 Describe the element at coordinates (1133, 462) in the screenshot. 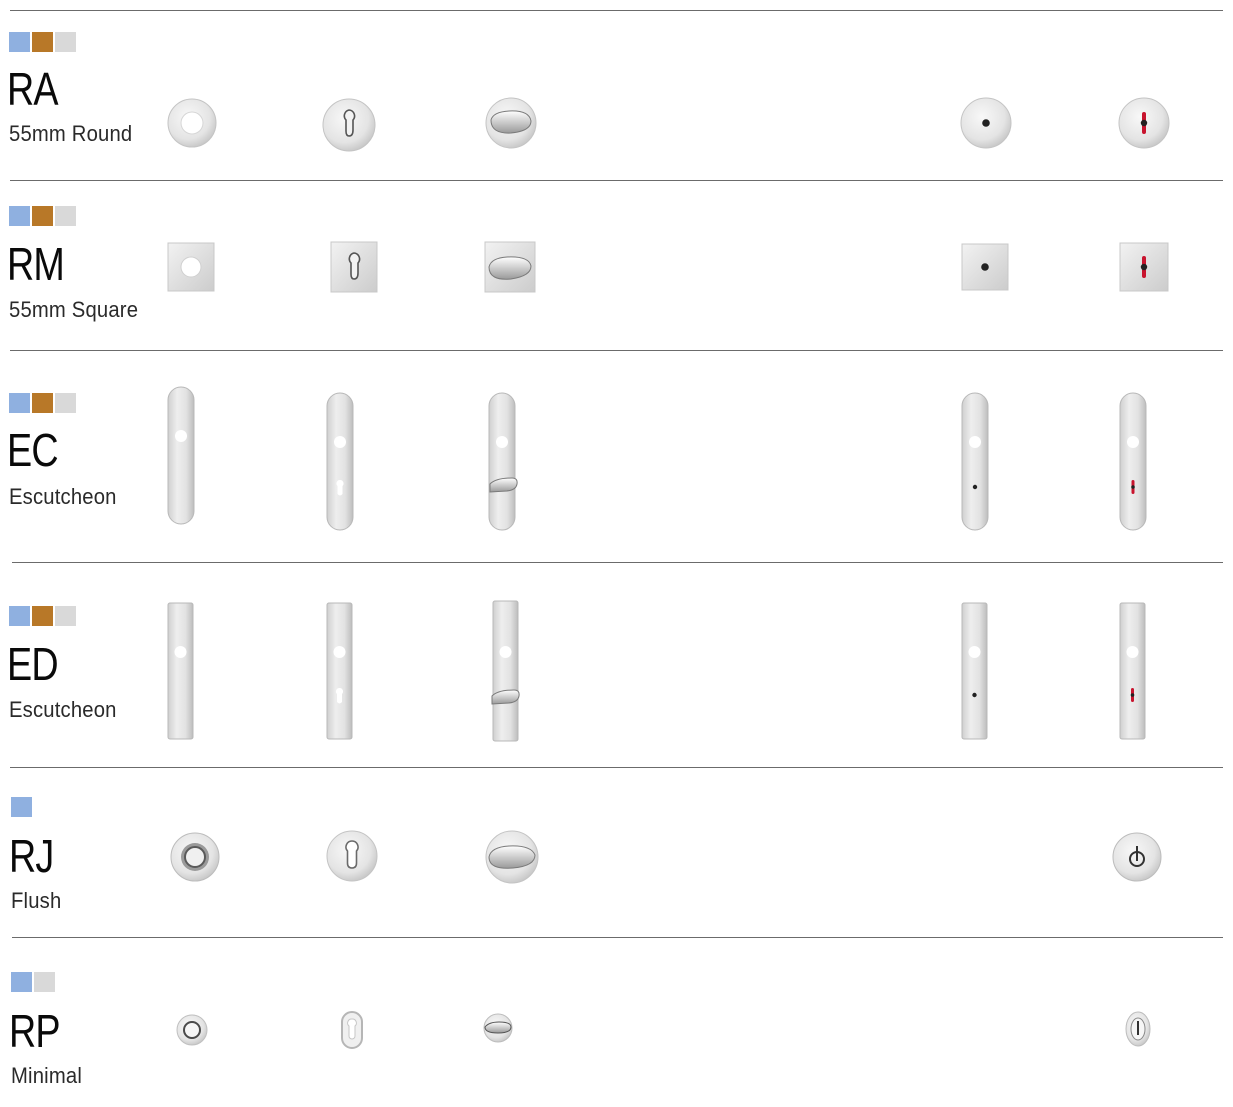

I see `indicator-rounded-plate-icon` at that location.